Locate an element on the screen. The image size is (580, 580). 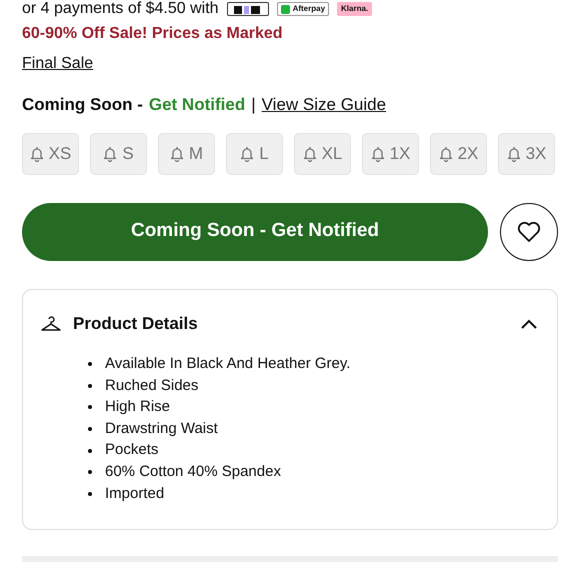
final-sale-link: Final Sale is located at coordinates (58, 64).